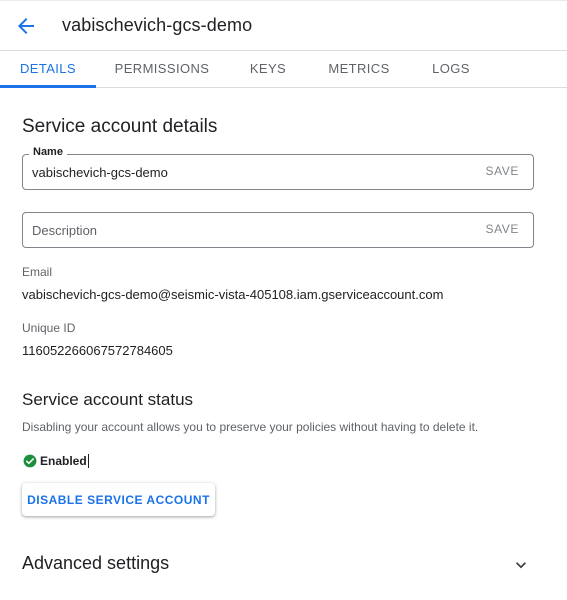 This screenshot has width=567, height=600. I want to click on description-save-button: SAVE, so click(502, 229).